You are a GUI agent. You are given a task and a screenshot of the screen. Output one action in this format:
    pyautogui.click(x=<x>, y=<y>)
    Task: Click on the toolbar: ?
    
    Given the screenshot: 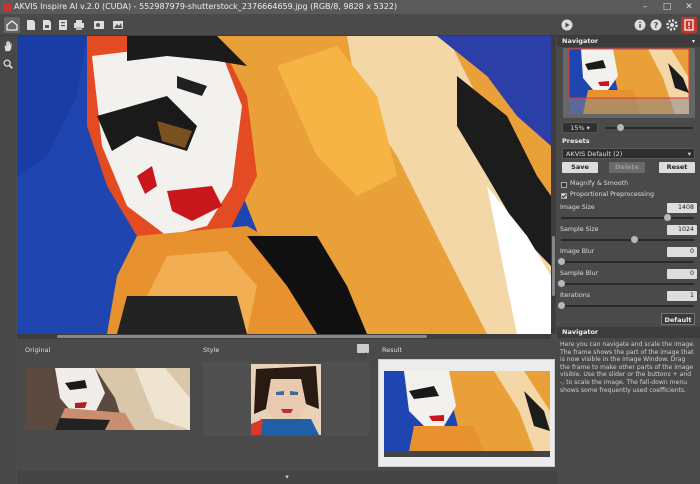 What is the action you would take?
    pyautogui.click(x=350, y=25)
    